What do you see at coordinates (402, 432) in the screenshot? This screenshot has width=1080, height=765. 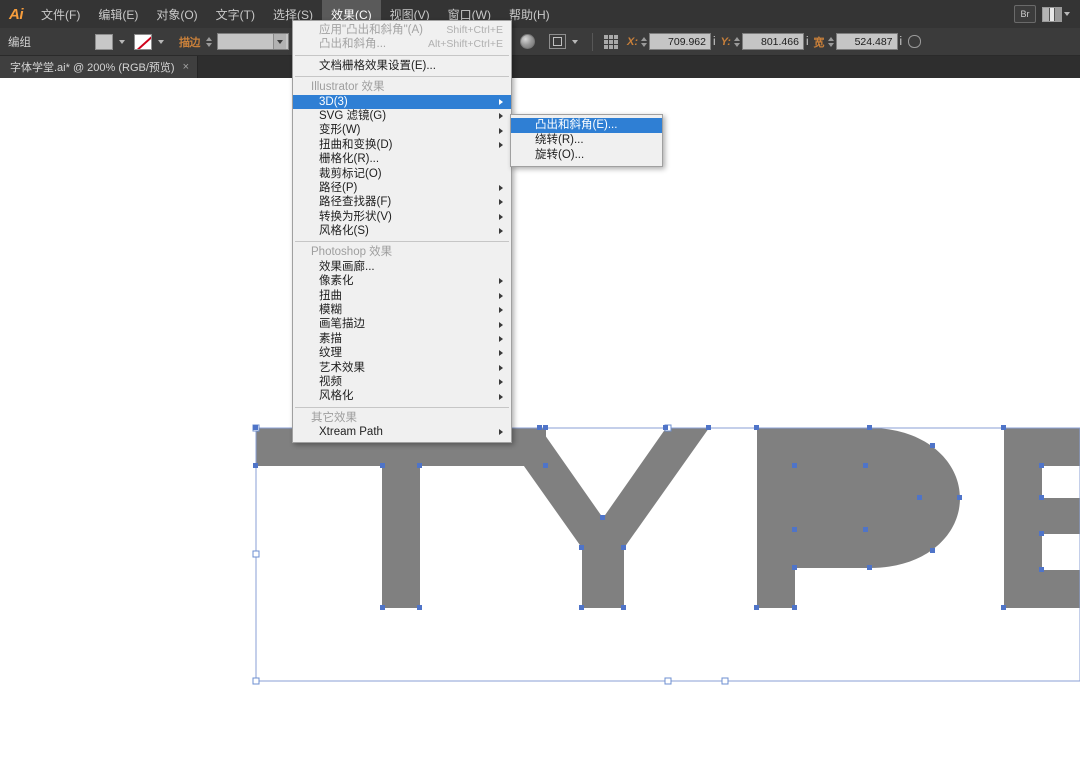 I see `menuitem-xtream-path: Xtream Path` at bounding box center [402, 432].